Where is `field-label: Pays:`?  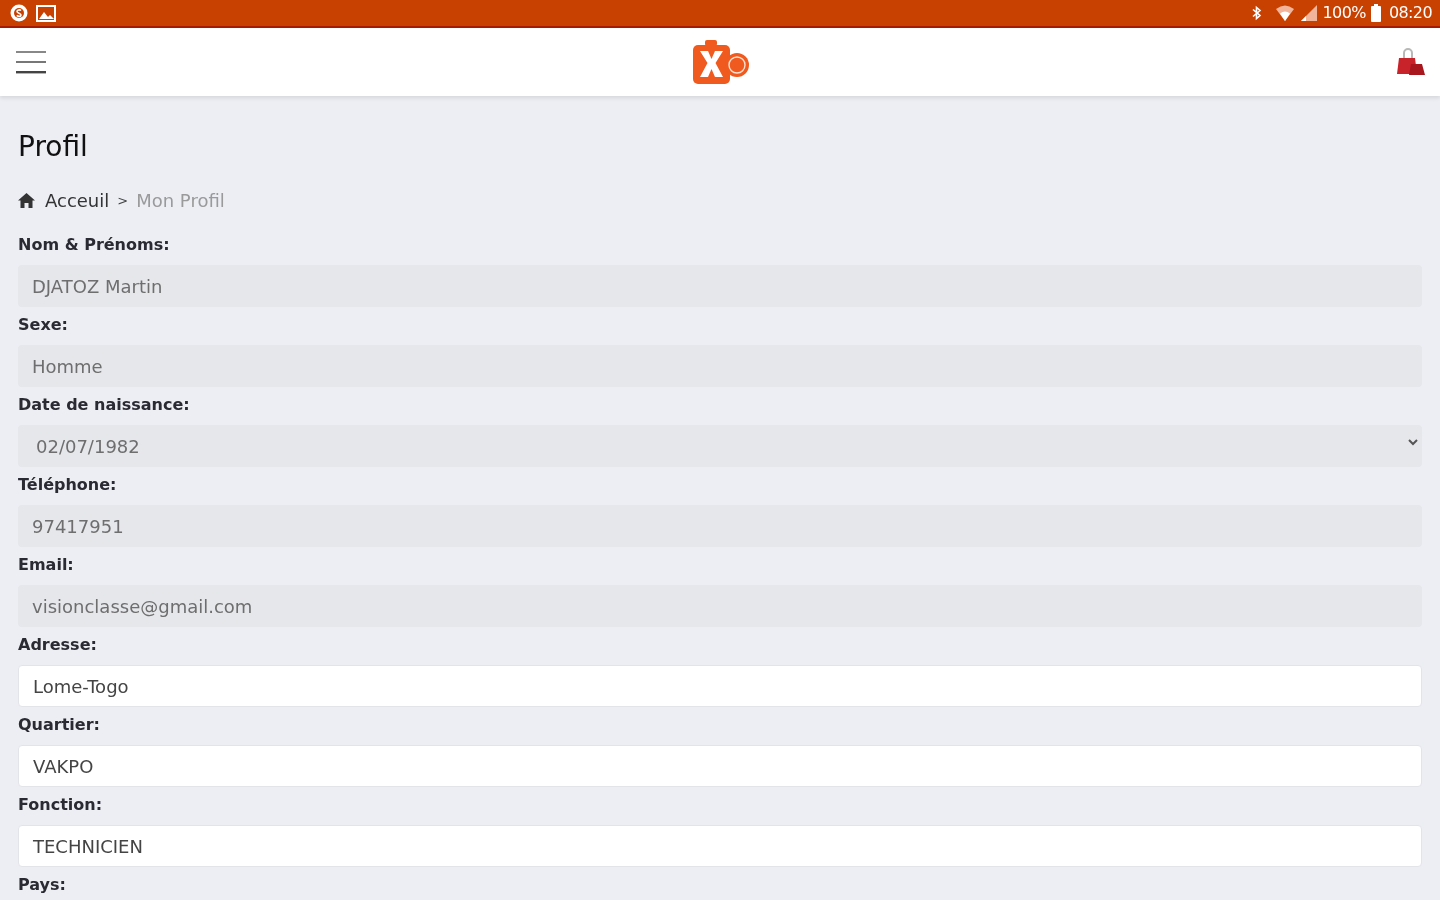
field-label: Pays: is located at coordinates (42, 885).